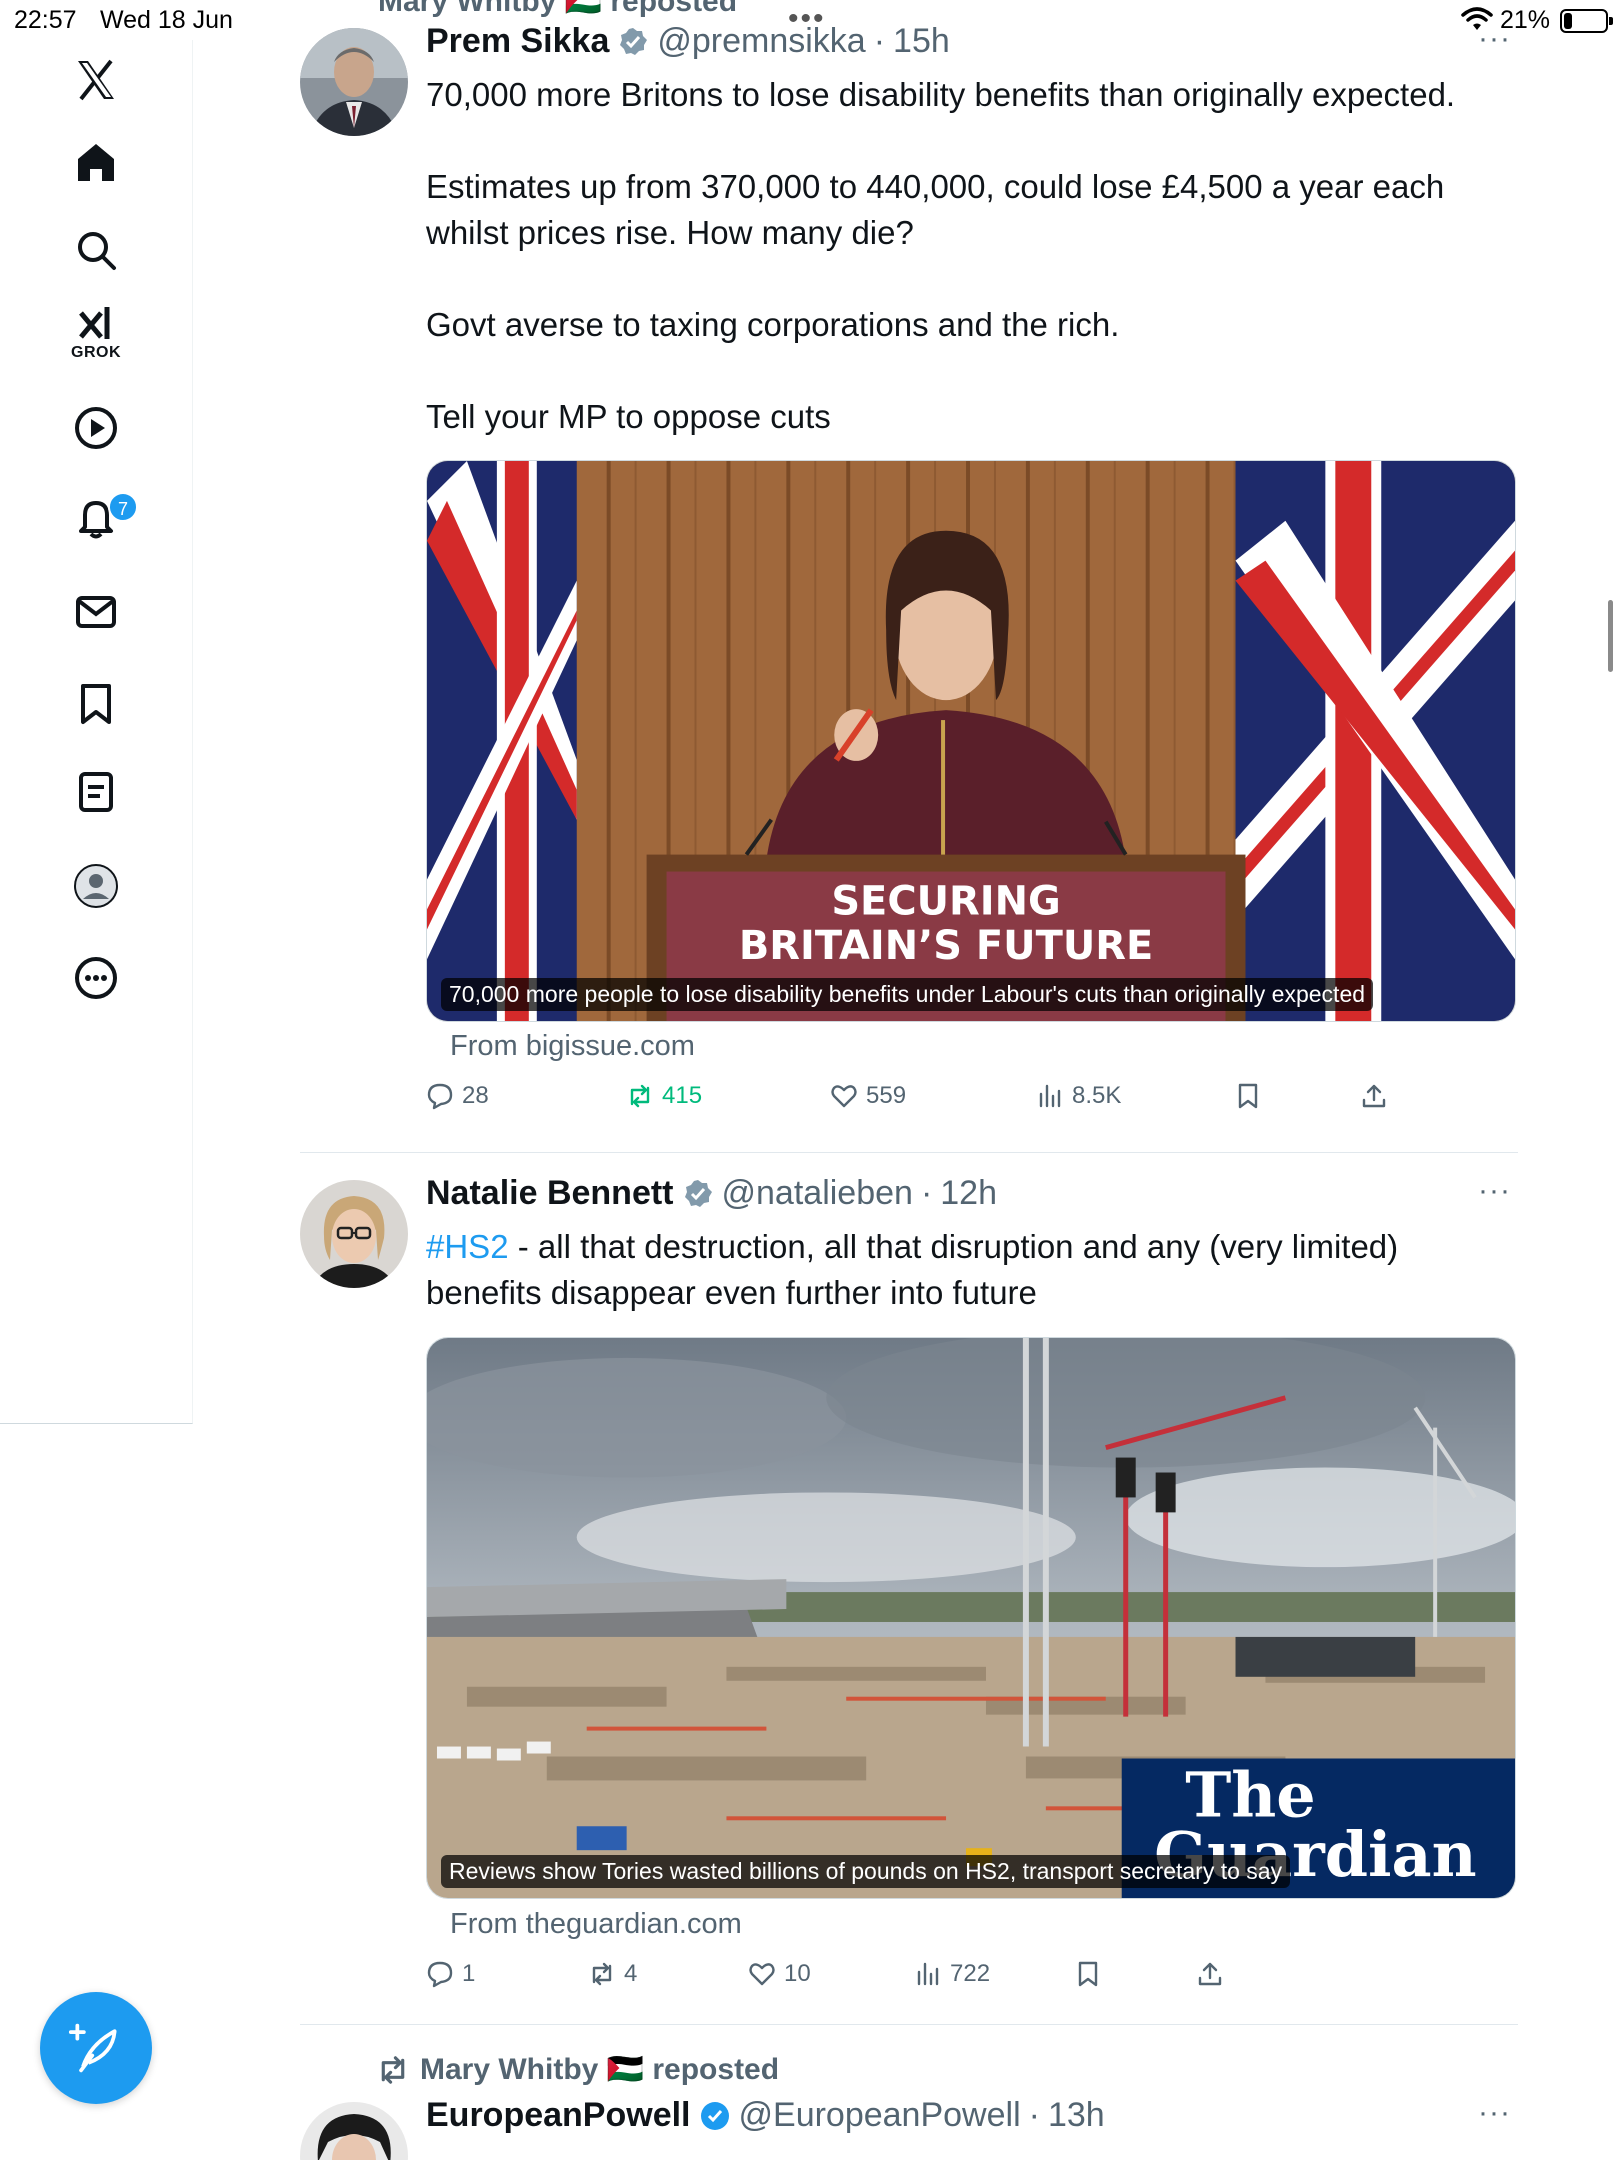 This screenshot has width=1620, height=2160. Describe the element at coordinates (779, 1974) in the screenshot. I see `like-button: 10` at that location.